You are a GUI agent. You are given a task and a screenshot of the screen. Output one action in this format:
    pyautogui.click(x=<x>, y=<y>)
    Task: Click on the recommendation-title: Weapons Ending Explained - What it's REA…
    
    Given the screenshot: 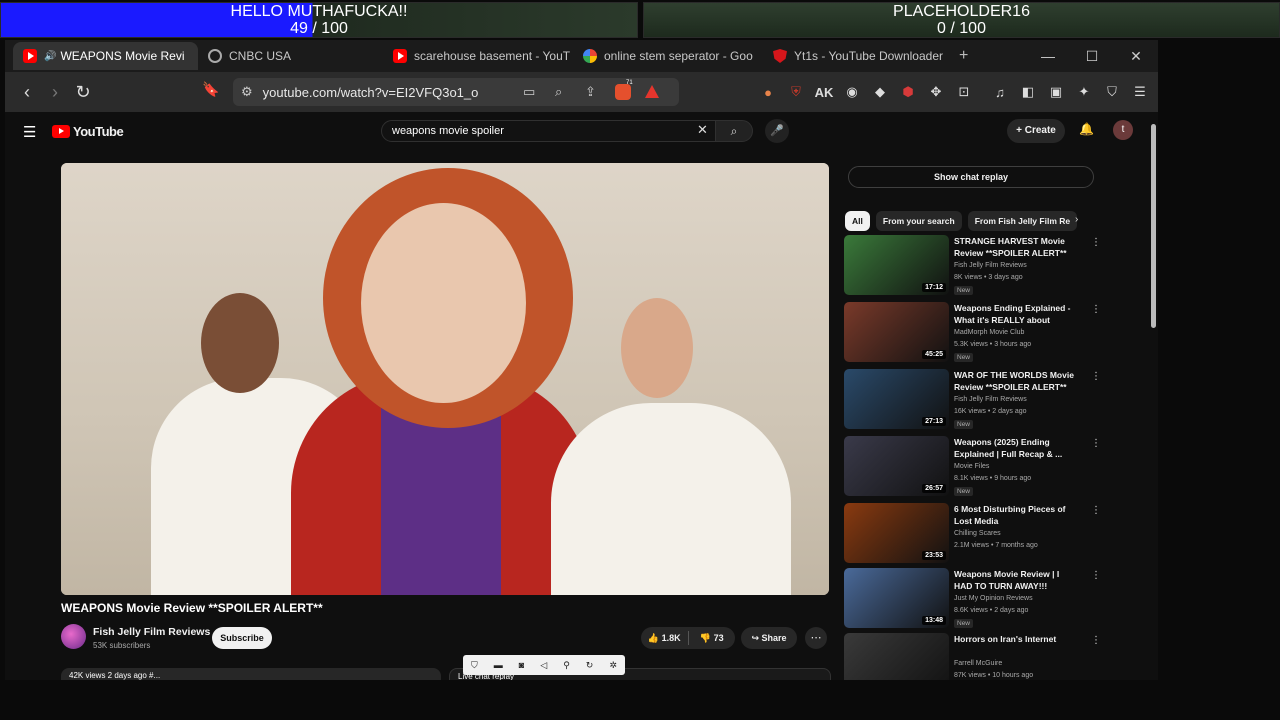 What is the action you would take?
    pyautogui.click(x=1016, y=314)
    